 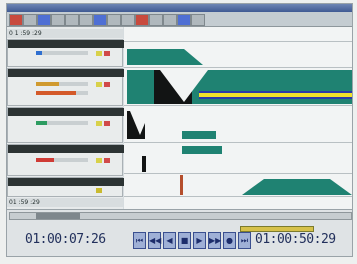 I want to click on clip-edge, so click(x=144, y=164).